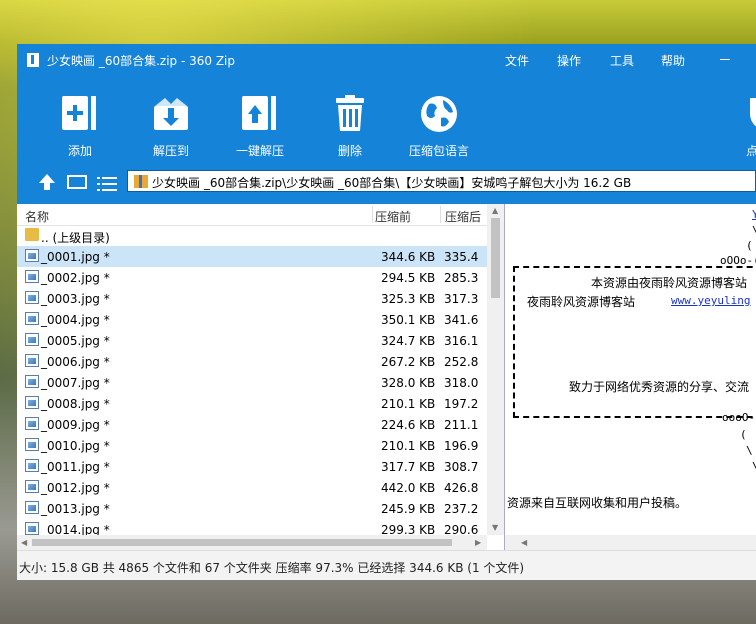 The height and width of the screenshot is (624, 756). I want to click on column-name-header: 名称, so click(37, 216).